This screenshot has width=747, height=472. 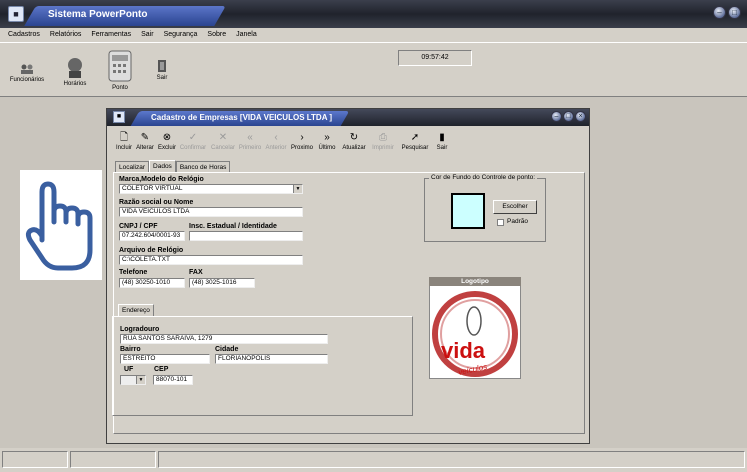 I want to click on logo-brand-text: vida, so click(x=463, y=350).